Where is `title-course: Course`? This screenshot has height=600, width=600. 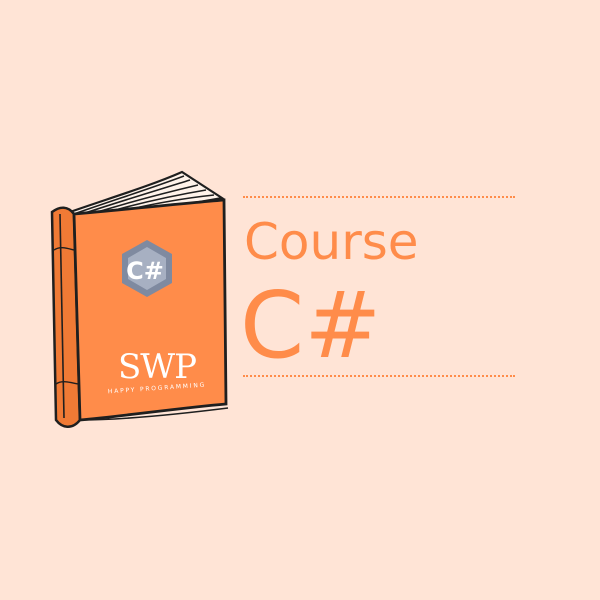
title-course: Course is located at coordinates (331, 242).